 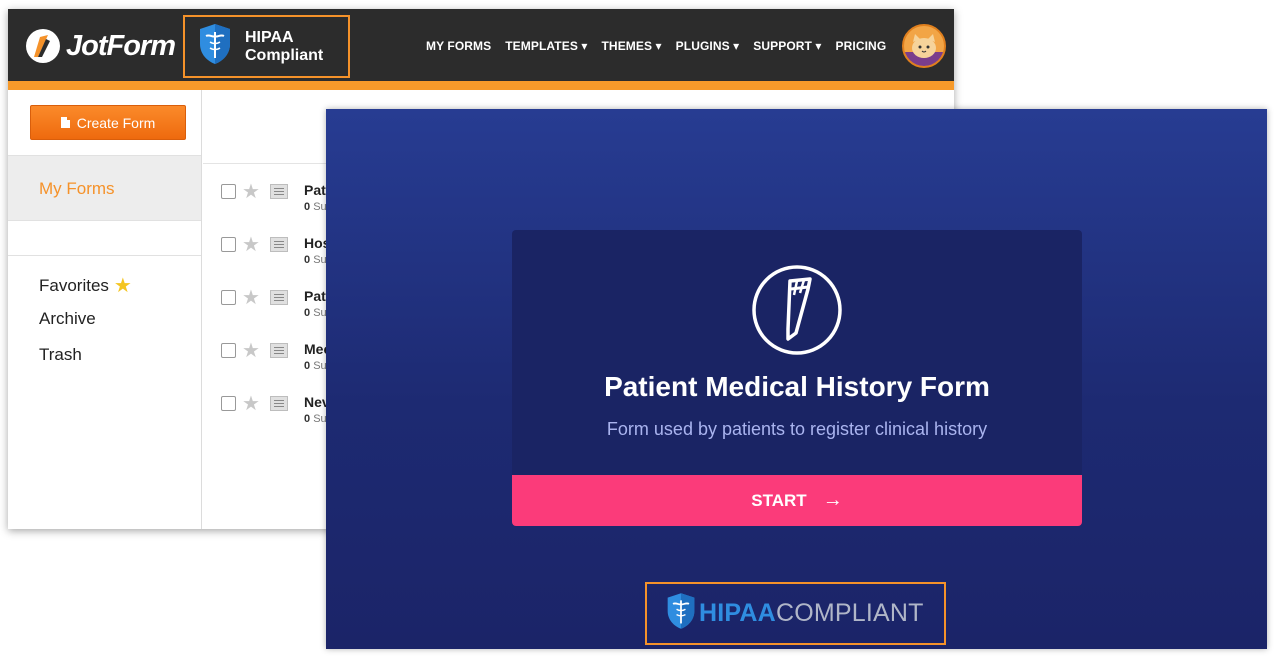 I want to click on form-title: Patient Medical History Form, so click(x=797, y=386).